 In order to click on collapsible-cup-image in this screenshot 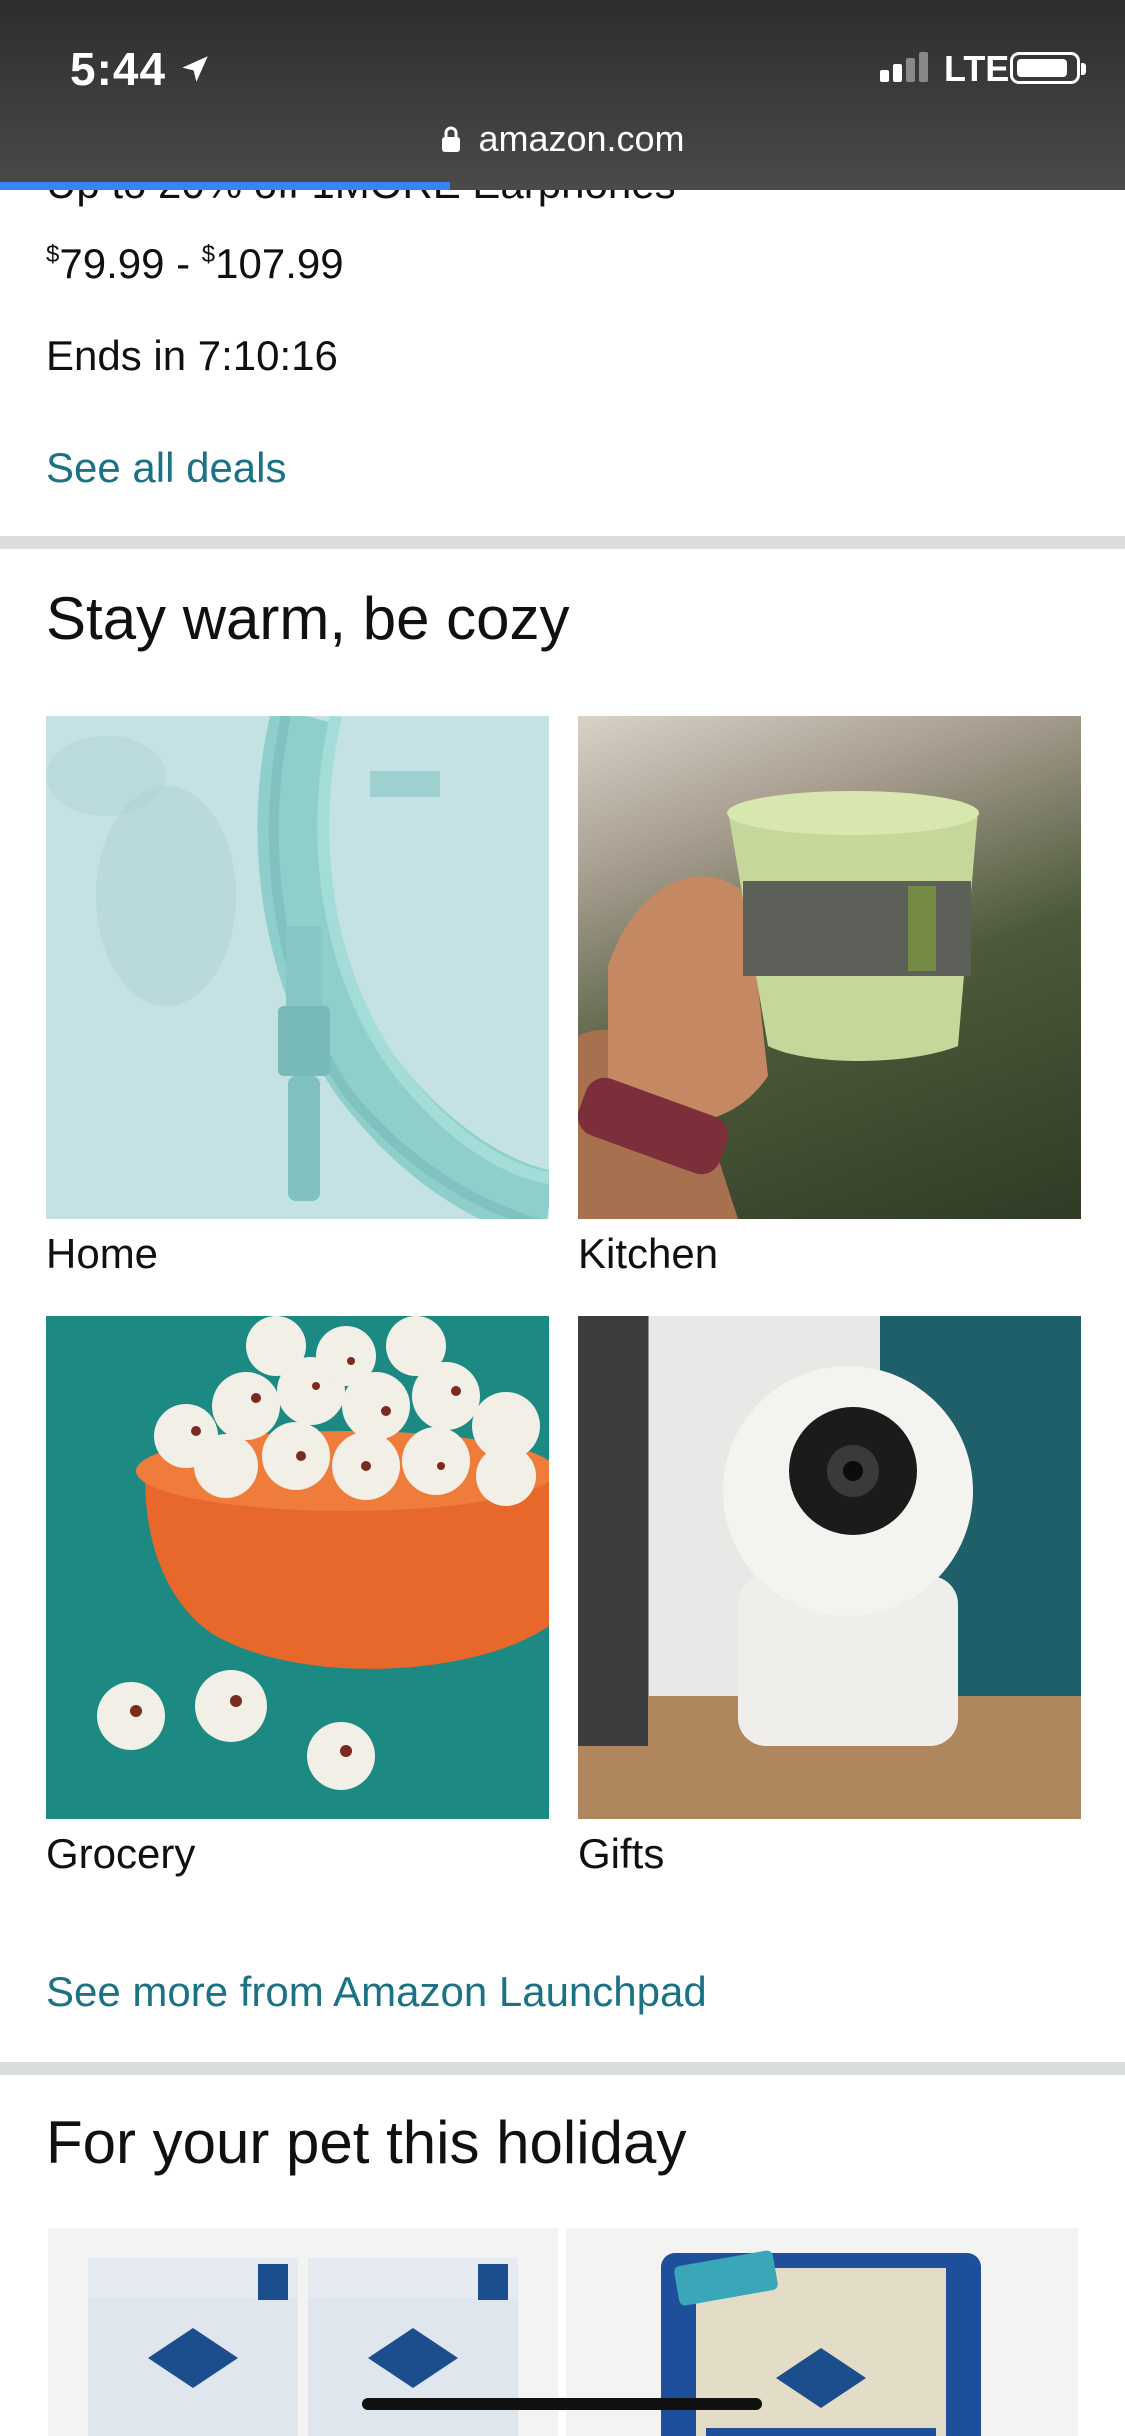, I will do `click(778, 1005)`.